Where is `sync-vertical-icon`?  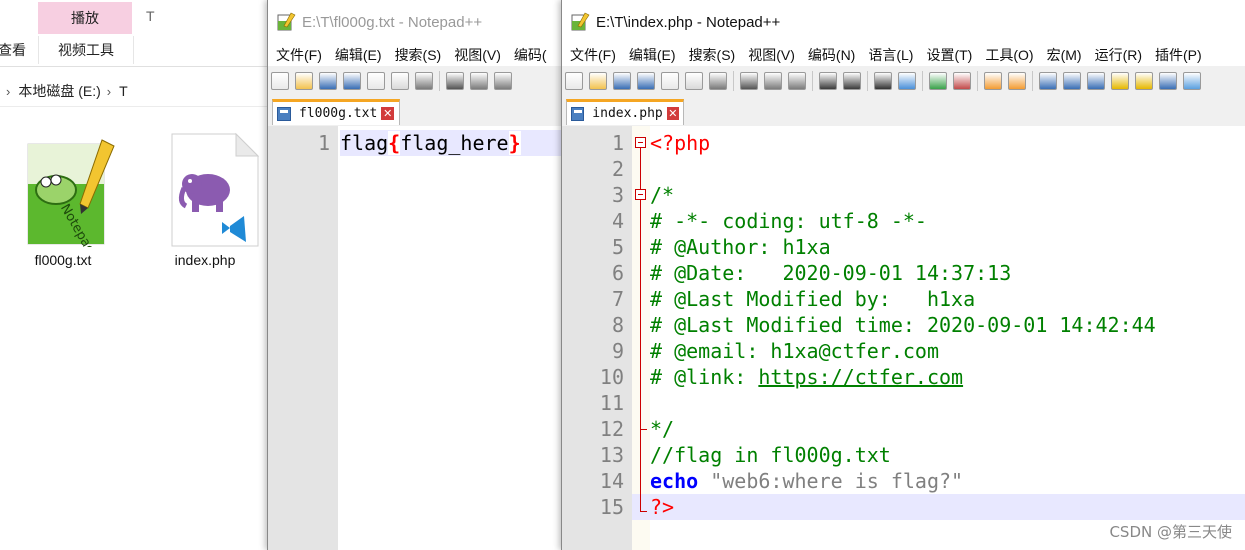 sync-vertical-icon is located at coordinates (993, 81).